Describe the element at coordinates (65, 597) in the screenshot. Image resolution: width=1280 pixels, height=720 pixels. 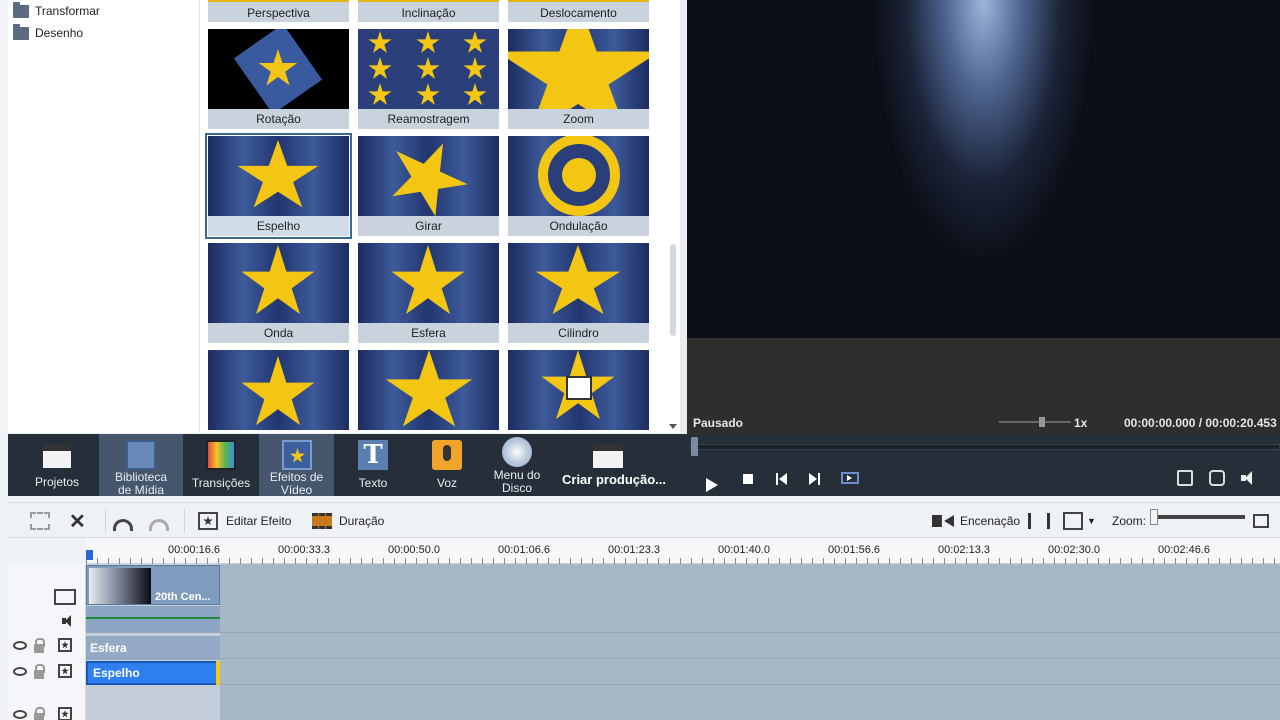
I see `video-track-icon` at that location.